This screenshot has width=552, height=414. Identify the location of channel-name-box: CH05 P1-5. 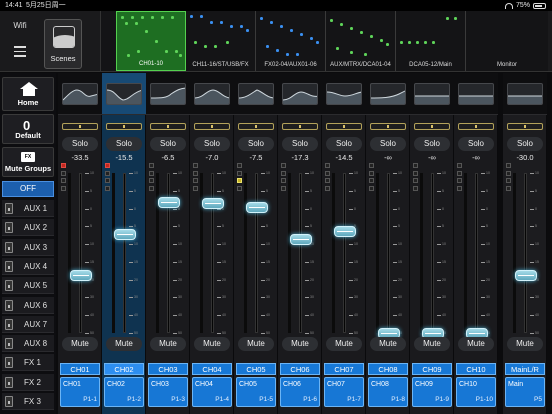
(256, 392).